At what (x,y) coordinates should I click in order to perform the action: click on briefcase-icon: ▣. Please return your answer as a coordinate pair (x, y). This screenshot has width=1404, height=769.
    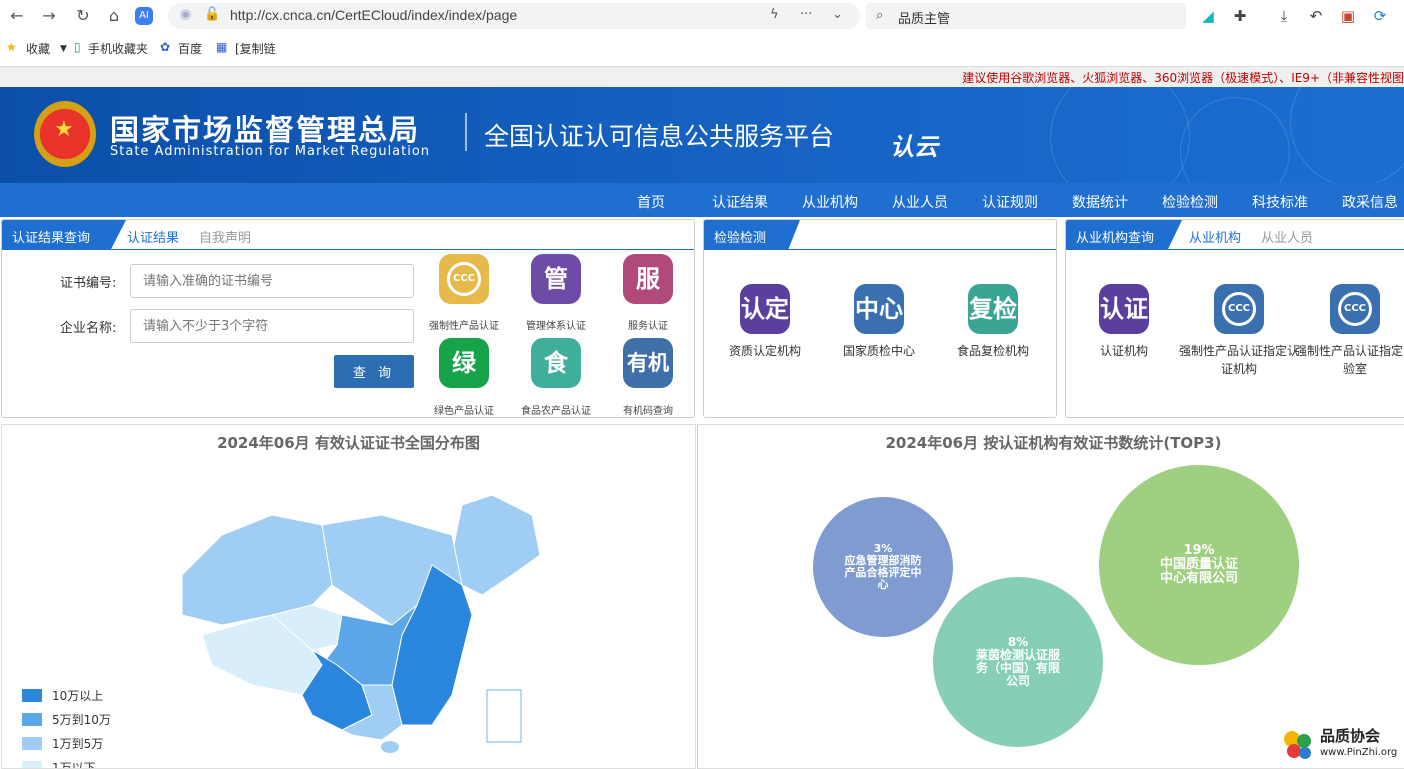
    Looking at the image, I should click on (1348, 16).